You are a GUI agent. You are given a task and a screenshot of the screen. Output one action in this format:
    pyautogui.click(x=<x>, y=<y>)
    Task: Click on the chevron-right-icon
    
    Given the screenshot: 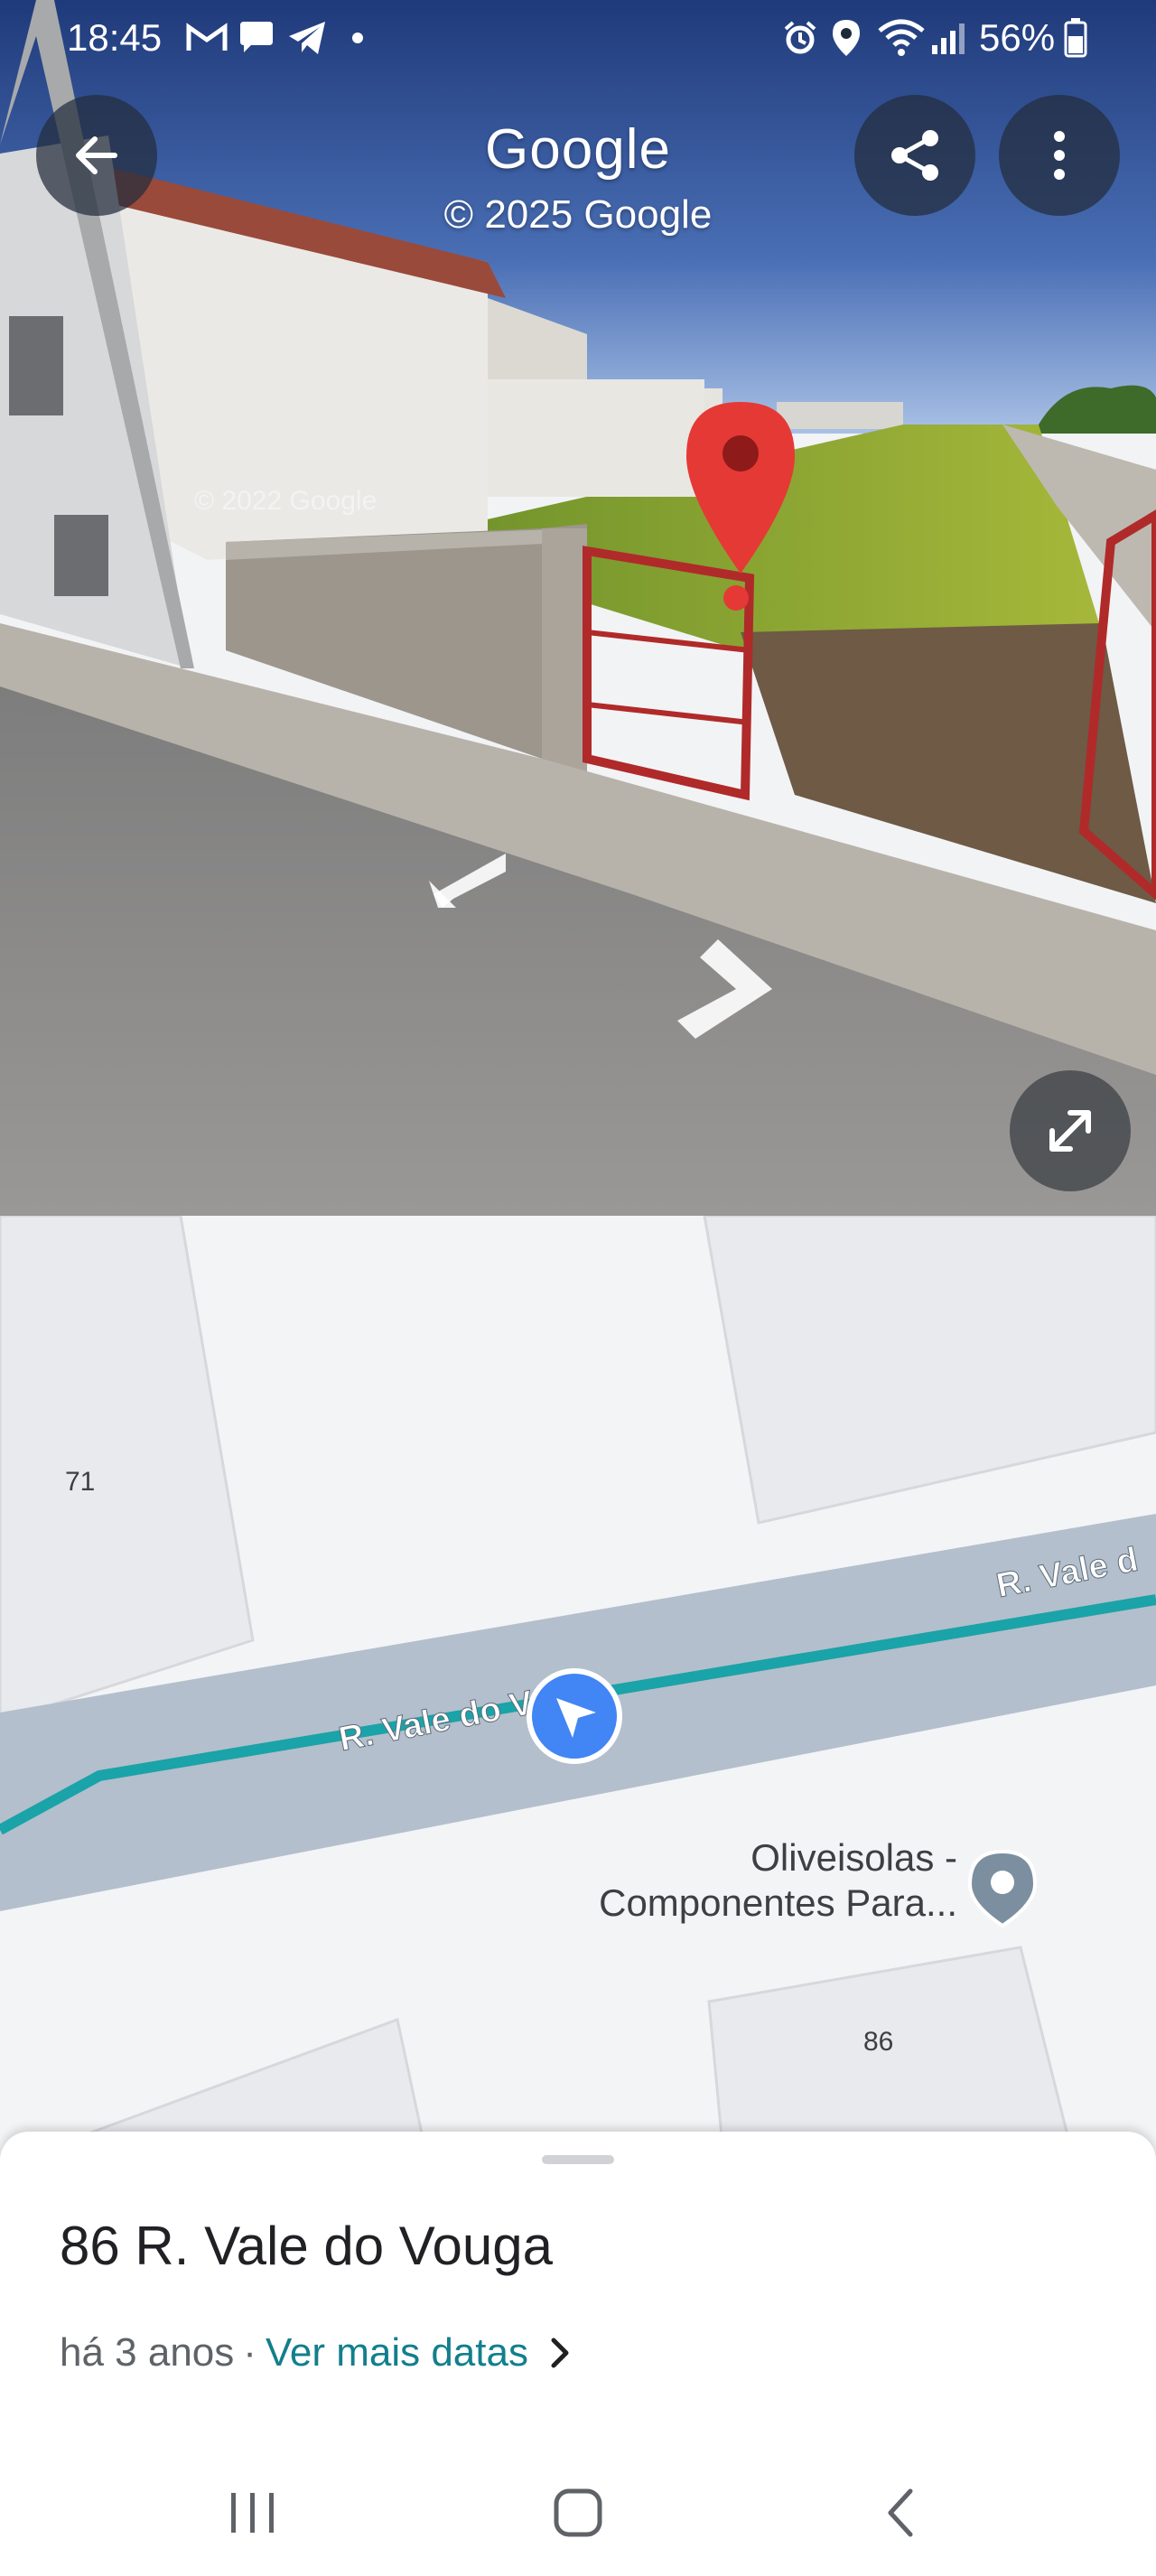 What is the action you would take?
    pyautogui.click(x=560, y=2353)
    